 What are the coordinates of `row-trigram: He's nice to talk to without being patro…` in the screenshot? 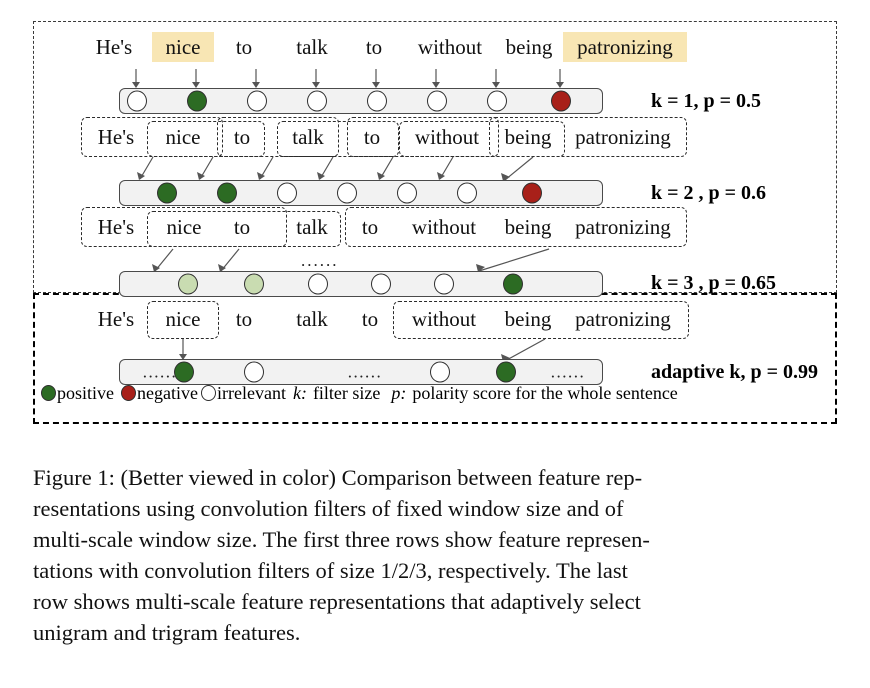 It's located at (435, 252).